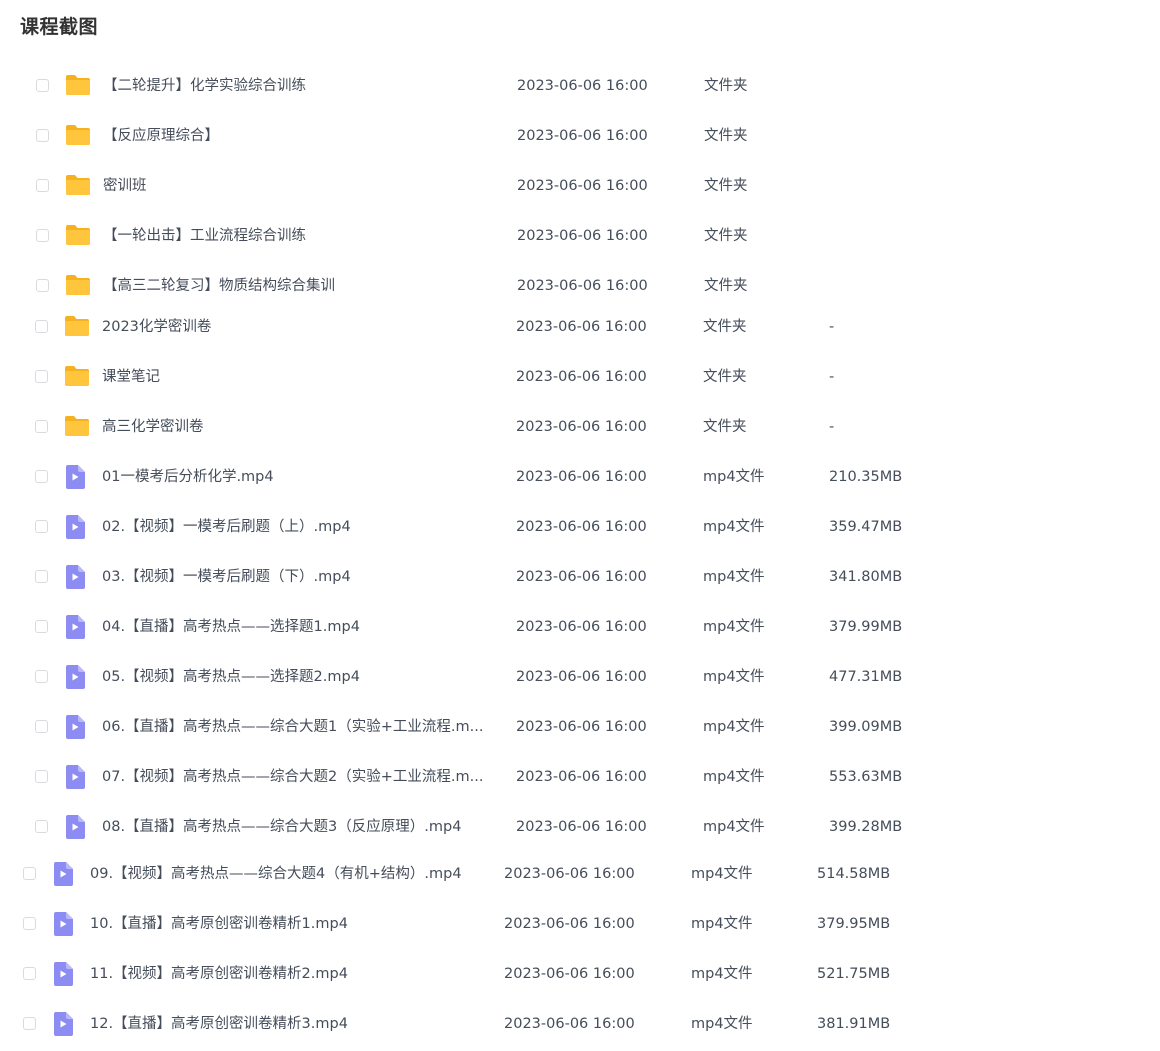 The height and width of the screenshot is (1051, 1160). I want to click on folder-row: 课堂笔记 2023-06-06 16:00 文件夹 -, so click(500, 377).